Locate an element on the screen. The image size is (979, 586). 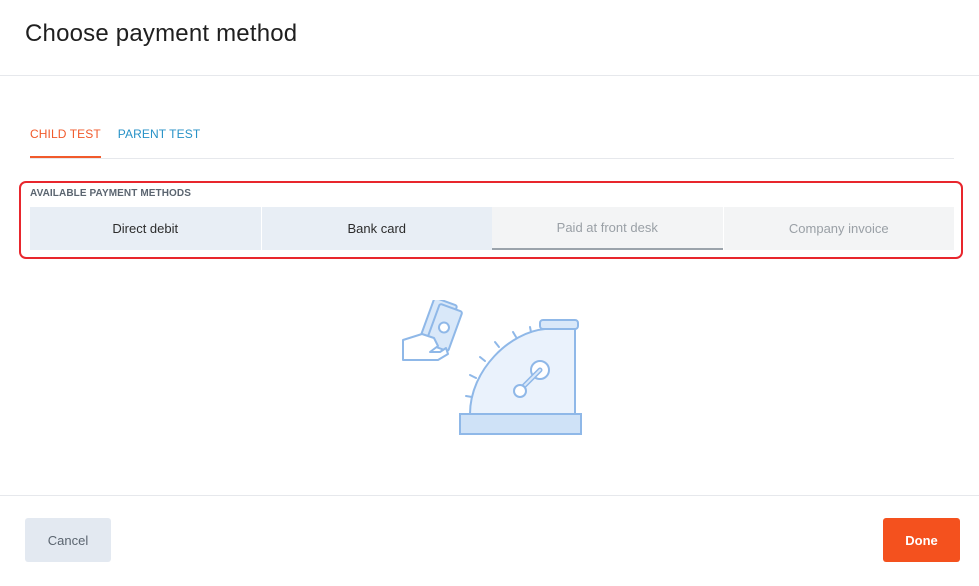
header-divider is located at coordinates (489, 75).